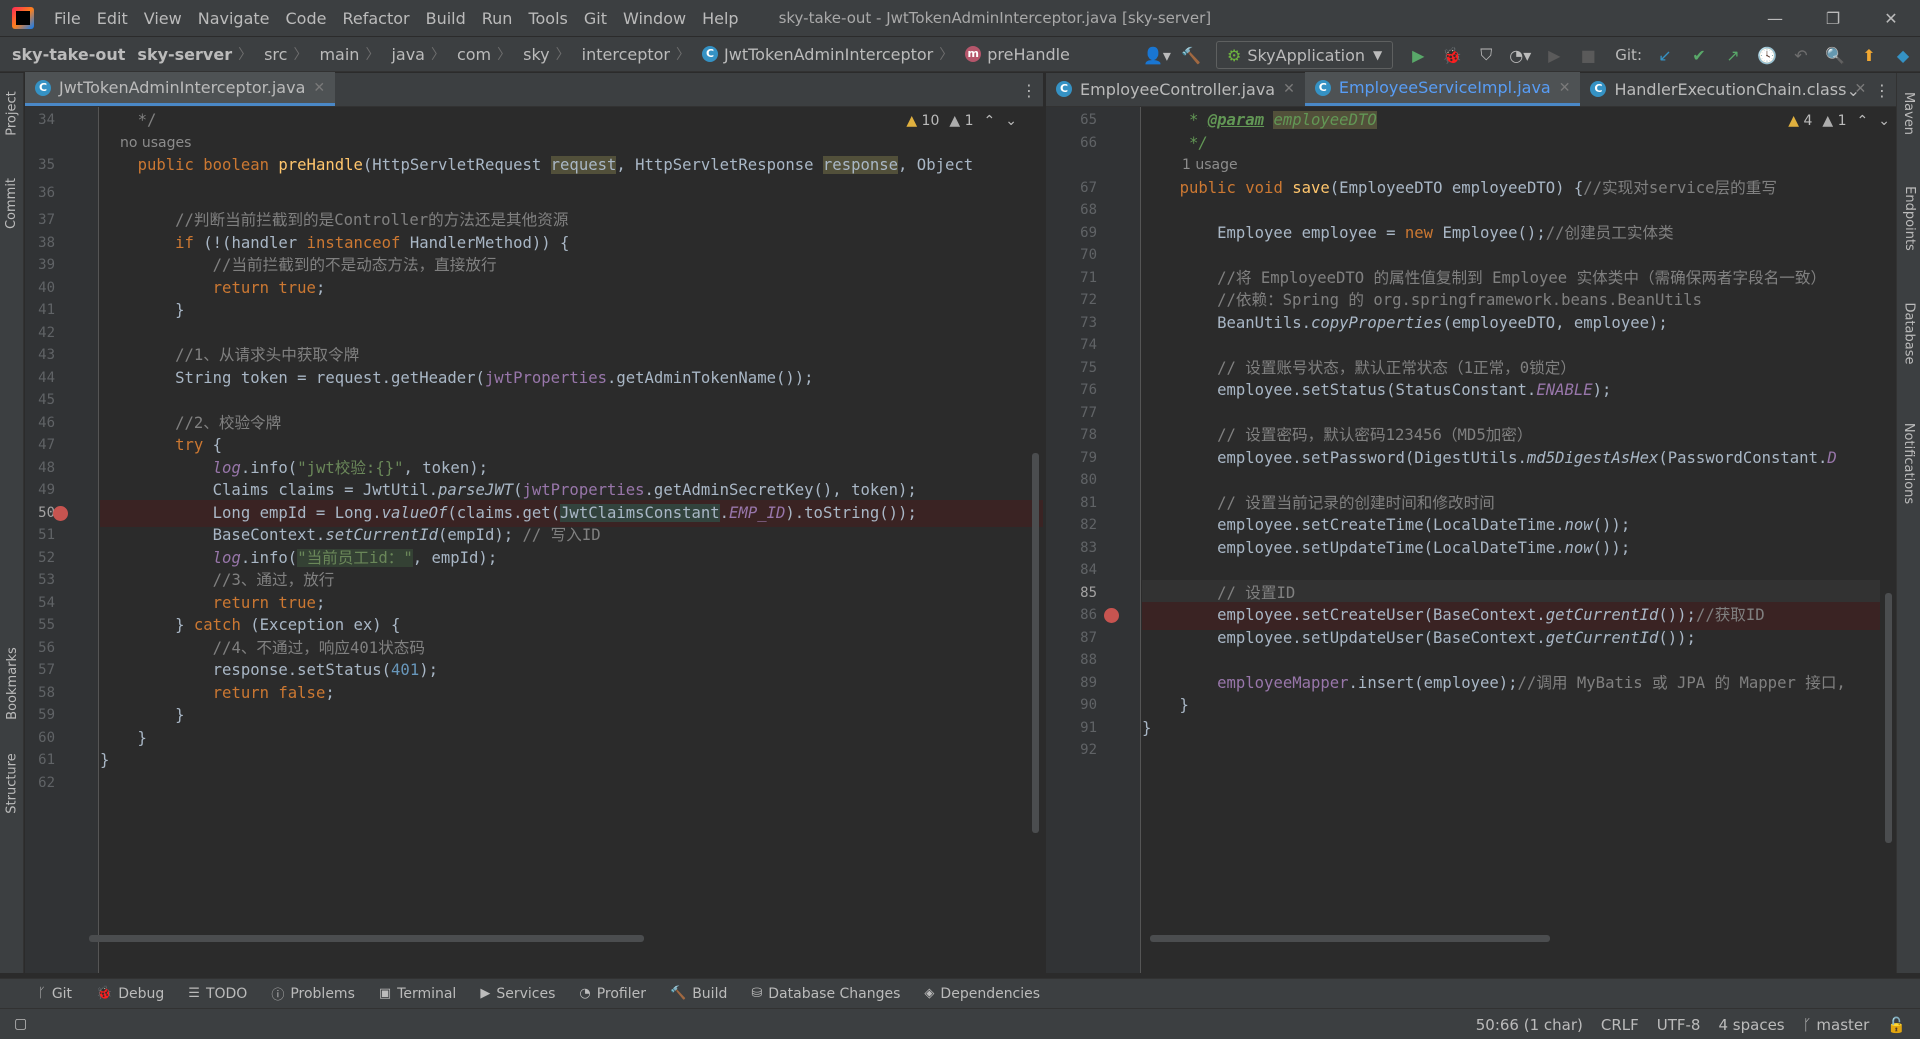 This screenshot has width=1920, height=1039. I want to click on indent-setting: 4 spaces, so click(1751, 1025).